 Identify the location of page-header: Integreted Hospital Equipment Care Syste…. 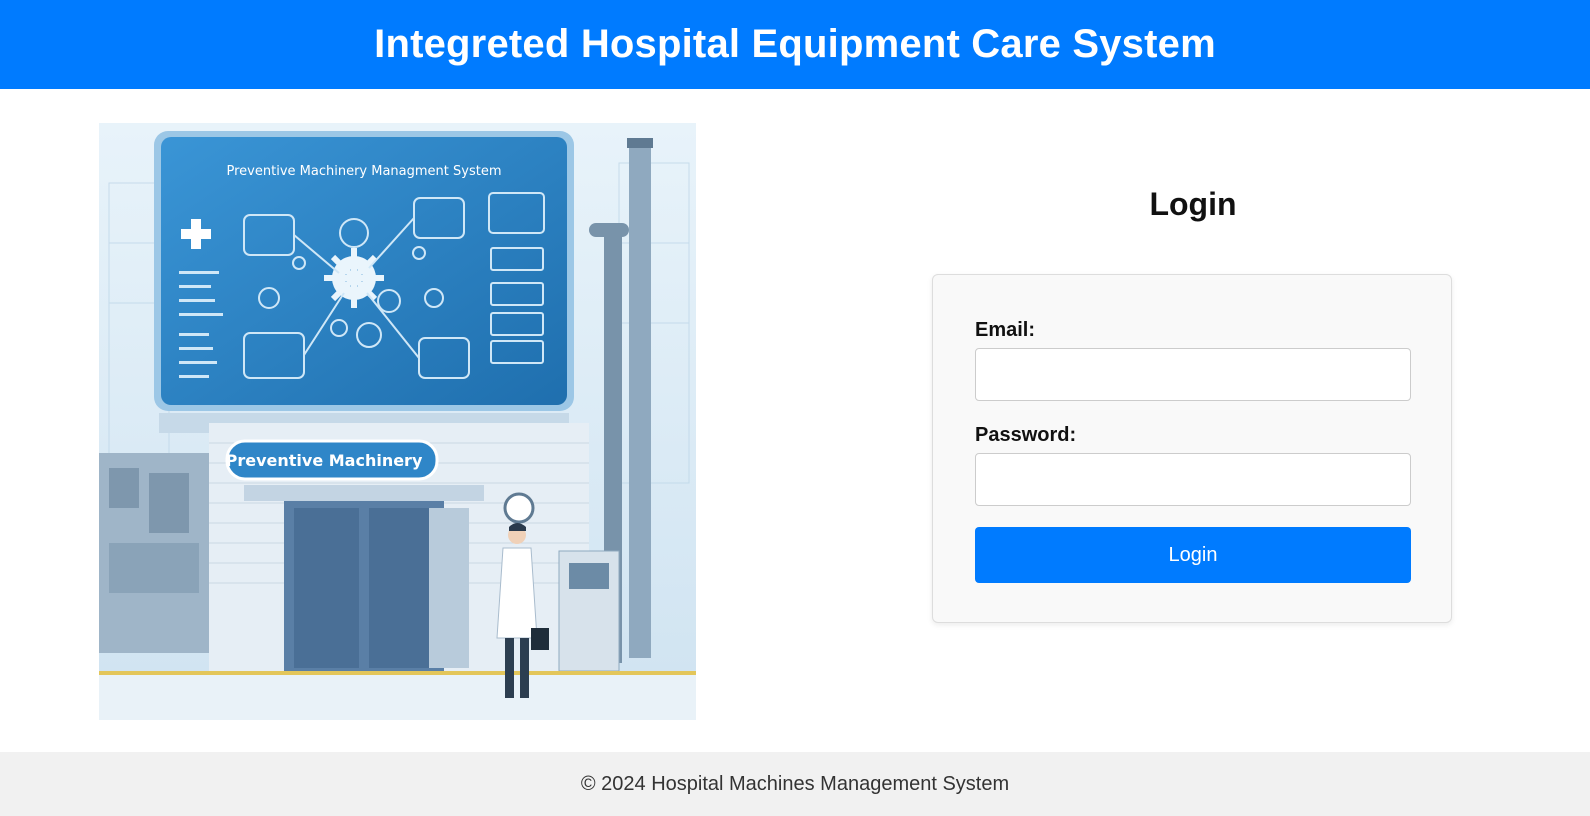
(795, 44).